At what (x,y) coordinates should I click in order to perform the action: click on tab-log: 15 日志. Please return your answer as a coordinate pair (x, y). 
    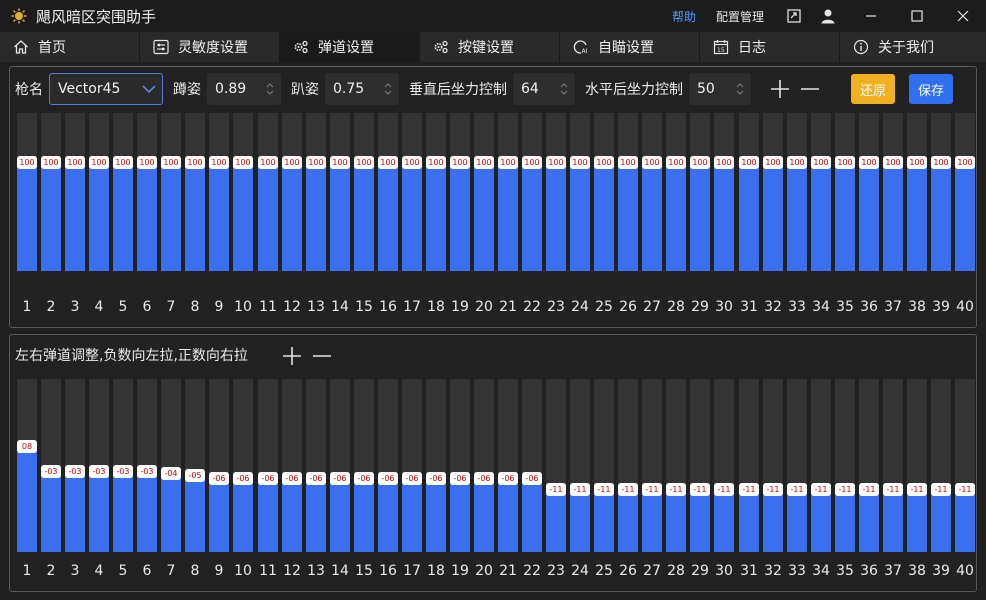
    Looking at the image, I should click on (770, 47).